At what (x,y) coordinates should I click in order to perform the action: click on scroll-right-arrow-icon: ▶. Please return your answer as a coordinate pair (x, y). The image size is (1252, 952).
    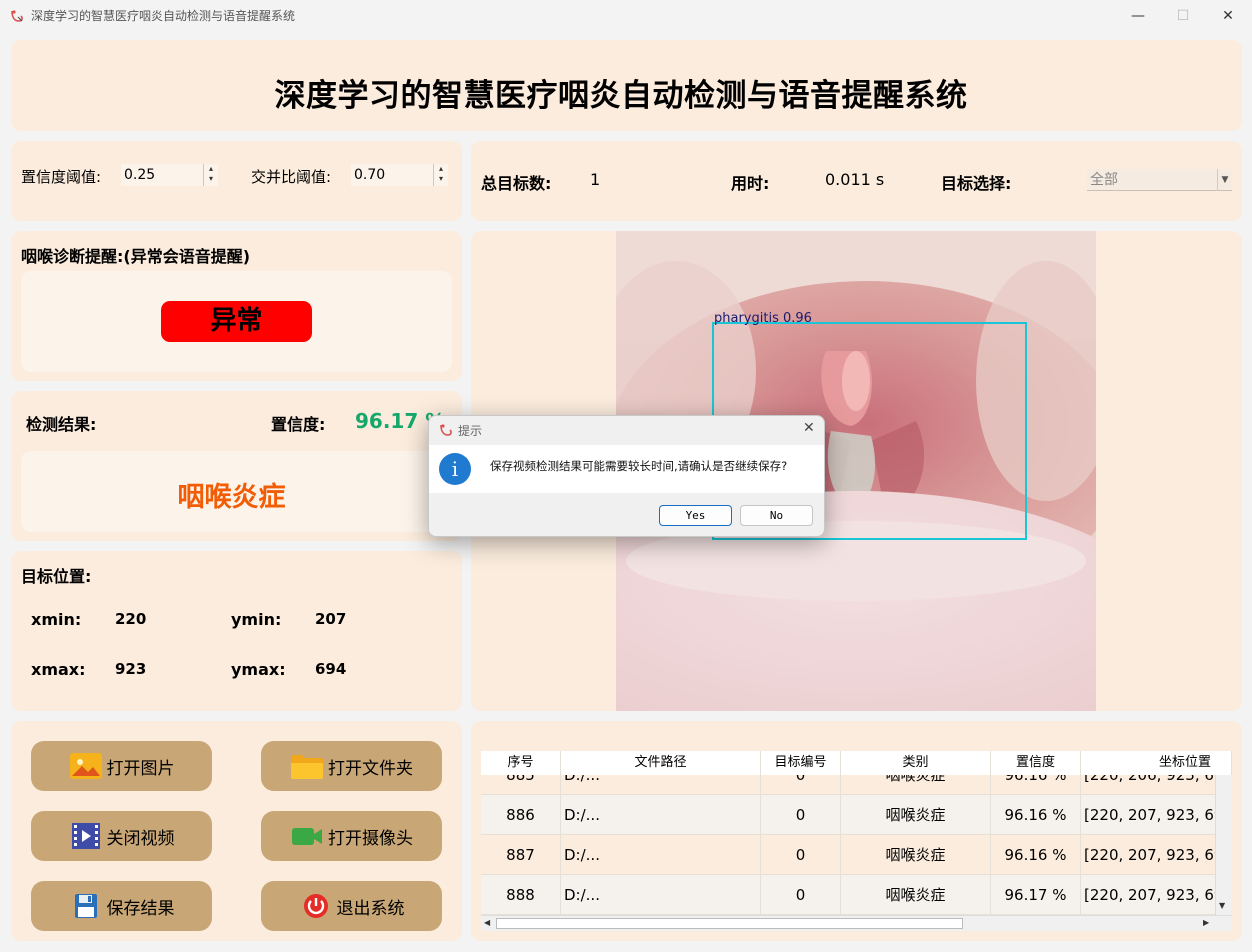
    Looking at the image, I should click on (1206, 922).